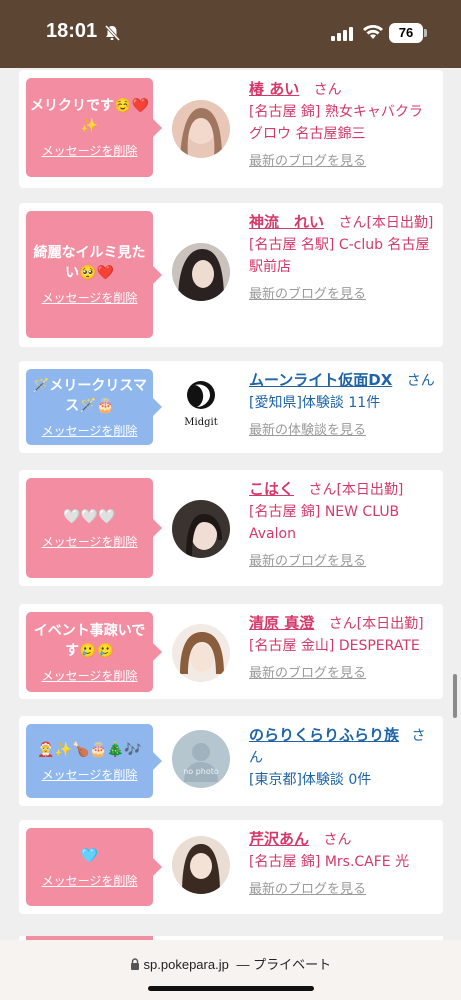 This screenshot has width=461, height=1000. Describe the element at coordinates (72, 31) in the screenshot. I see `status-time: 18:01` at that location.